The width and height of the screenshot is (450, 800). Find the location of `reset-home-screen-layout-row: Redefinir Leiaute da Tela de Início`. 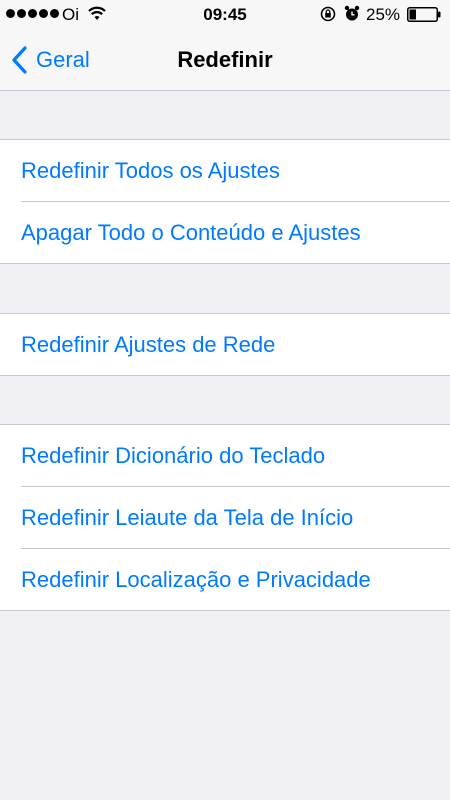

reset-home-screen-layout-row: Redefinir Leiaute da Tela de Início is located at coordinates (225, 517).